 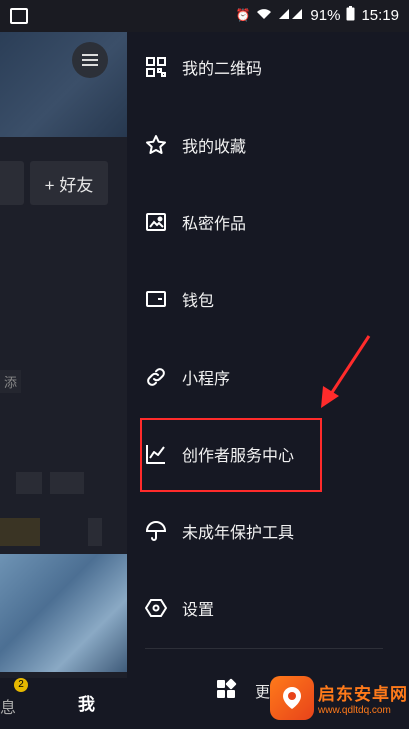 I want to click on tab-messages: 息, so click(x=8, y=706).